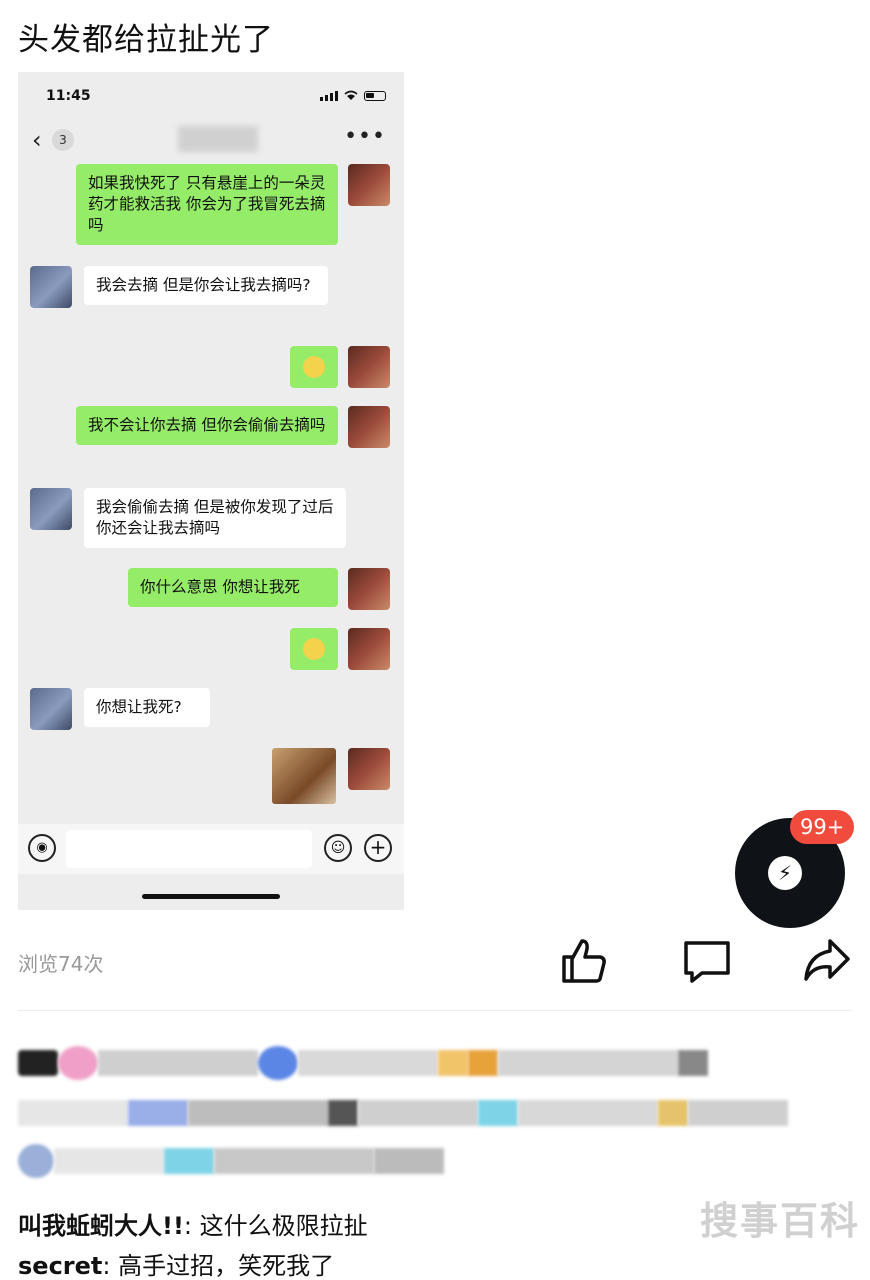  What do you see at coordinates (707, 960) in the screenshot?
I see `comment-icon` at bounding box center [707, 960].